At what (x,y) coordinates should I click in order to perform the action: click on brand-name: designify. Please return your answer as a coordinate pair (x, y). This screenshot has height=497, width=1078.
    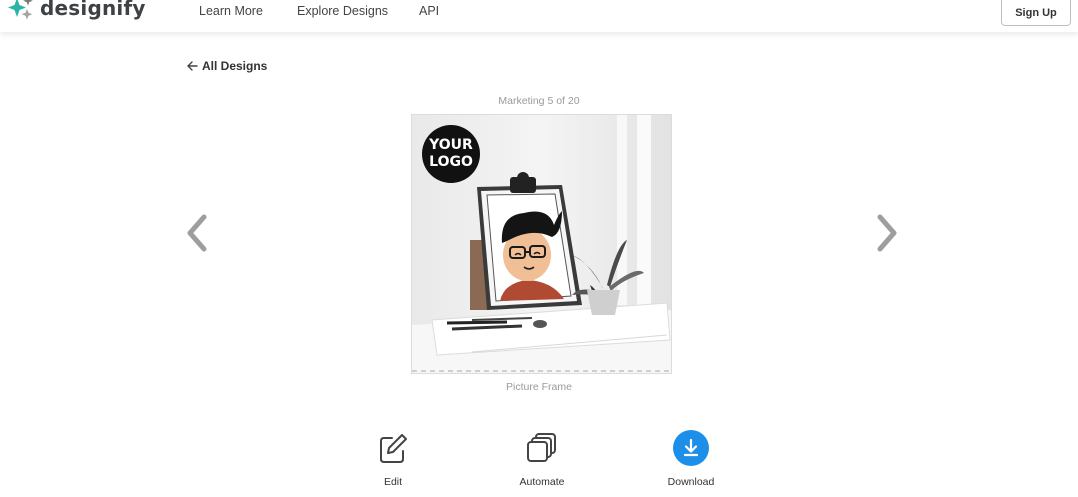
    Looking at the image, I should click on (93, 10).